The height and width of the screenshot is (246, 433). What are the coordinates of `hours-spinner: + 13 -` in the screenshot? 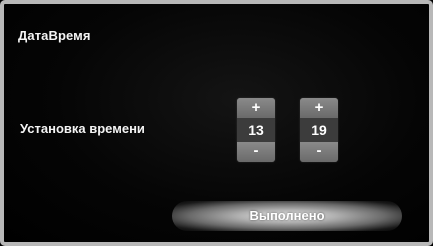 It's located at (256, 130).